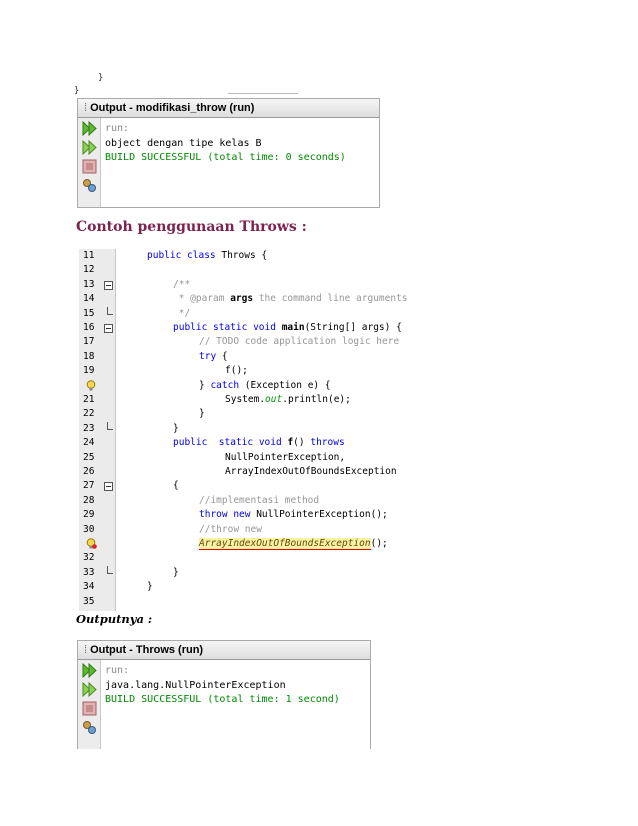 This screenshot has height=826, width=638. I want to click on code-line: ArrayIndexOutOfBoundsException();, so click(249, 544).